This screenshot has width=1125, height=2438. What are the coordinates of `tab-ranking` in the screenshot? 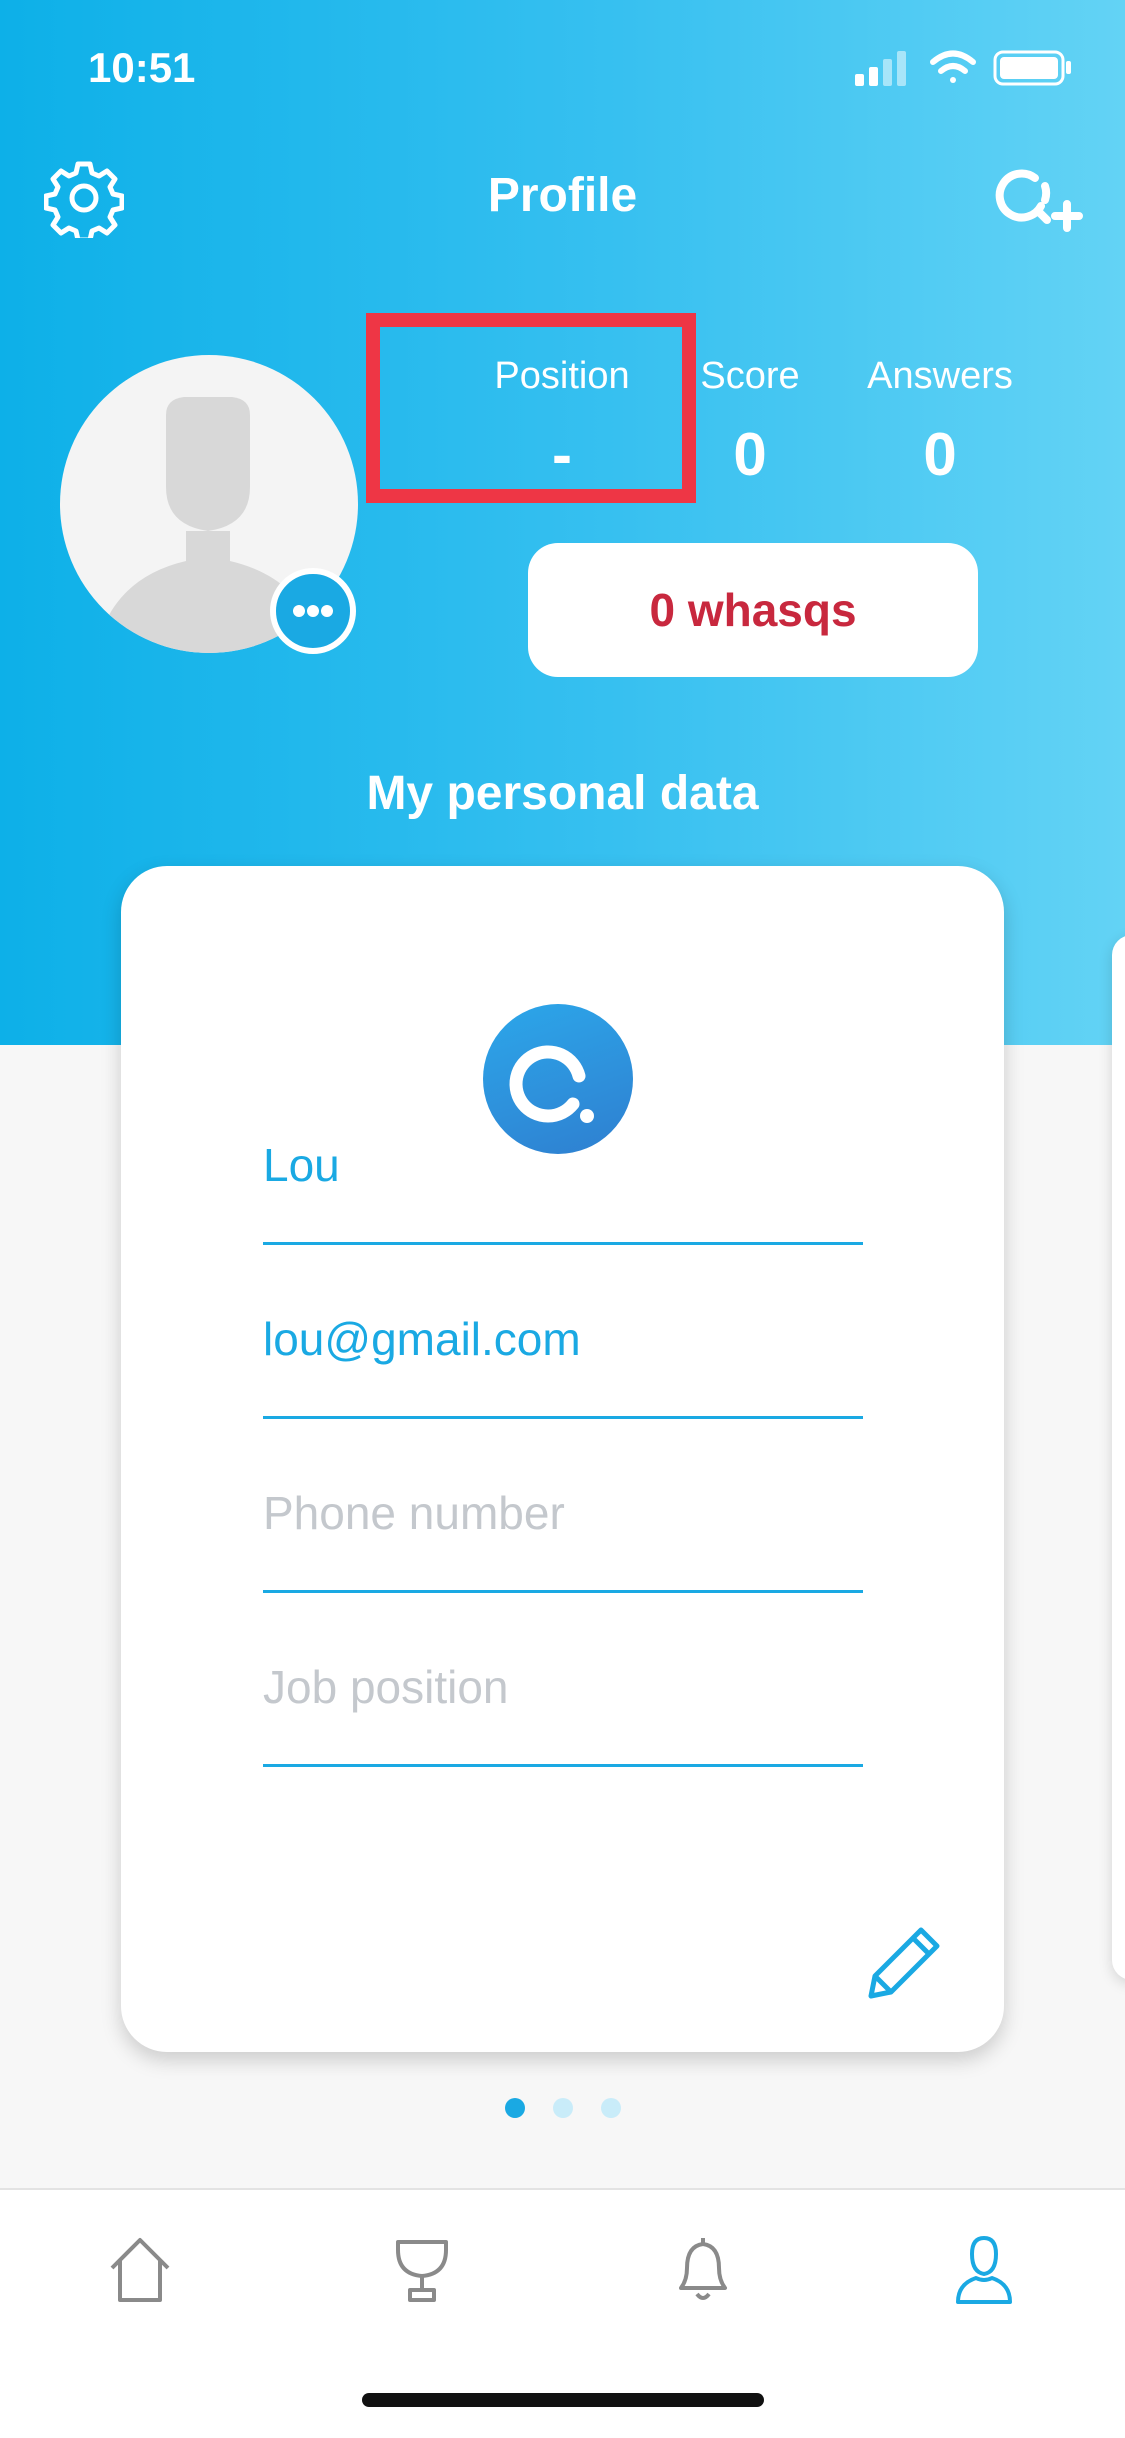 It's located at (422, 2270).